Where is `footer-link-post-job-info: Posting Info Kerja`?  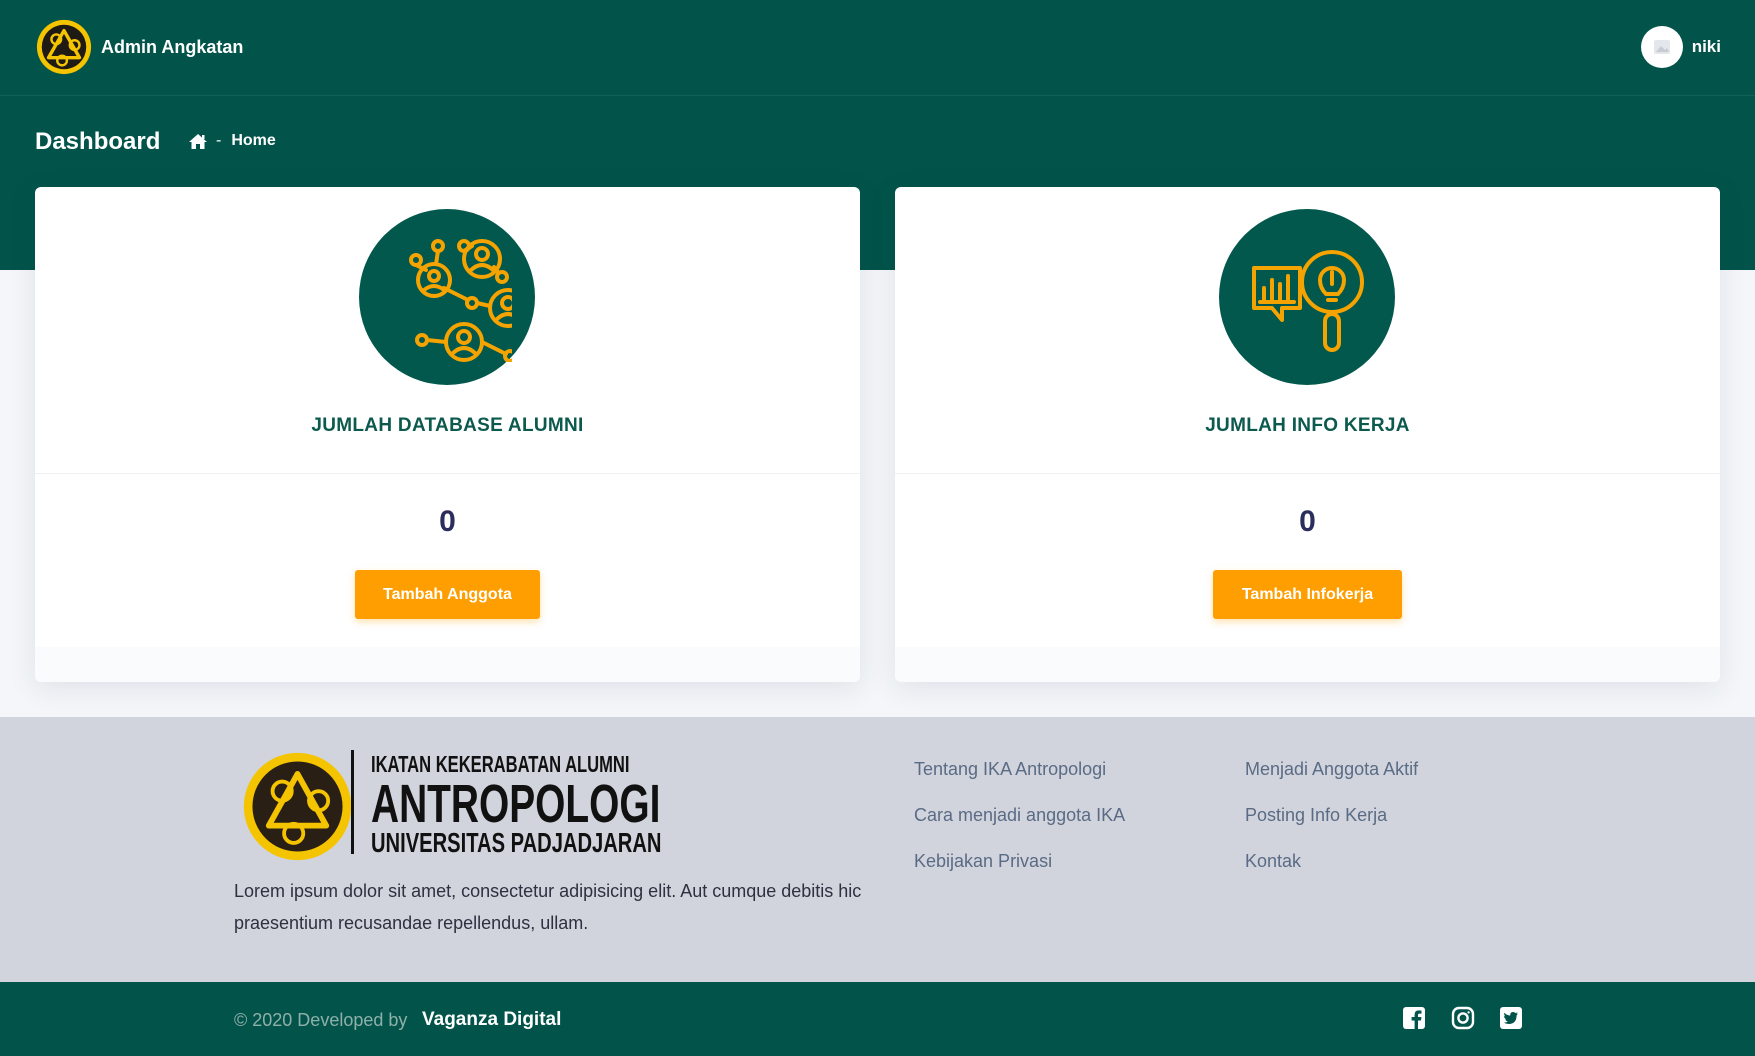 footer-link-post-job-info: Posting Info Kerja is located at coordinates (1331, 826).